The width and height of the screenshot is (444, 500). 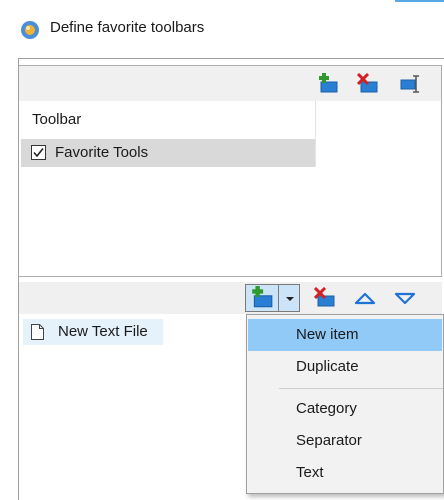 What do you see at coordinates (230, 298) in the screenshot?
I see `items-actions-bar` at bounding box center [230, 298].